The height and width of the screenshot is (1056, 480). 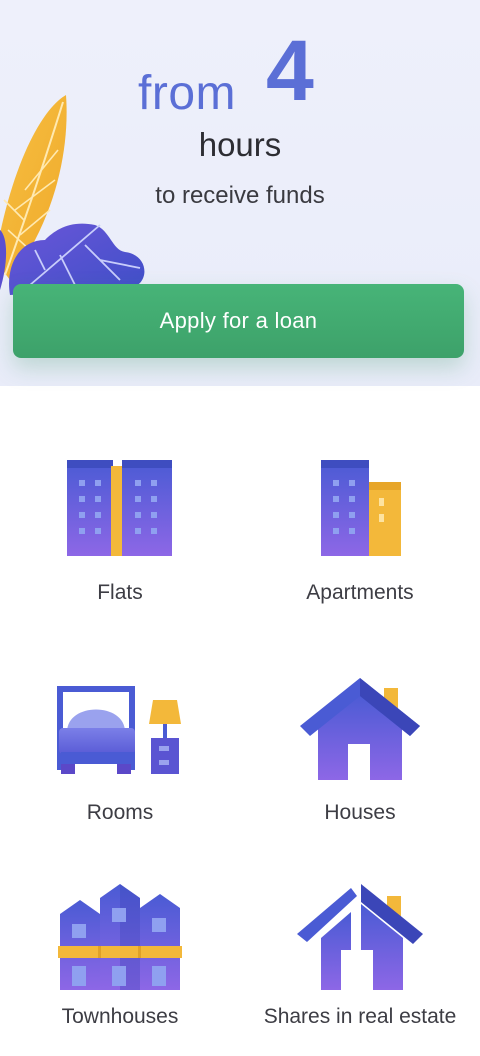 I want to click on category-label: Townhouses, so click(x=120, y=1016).